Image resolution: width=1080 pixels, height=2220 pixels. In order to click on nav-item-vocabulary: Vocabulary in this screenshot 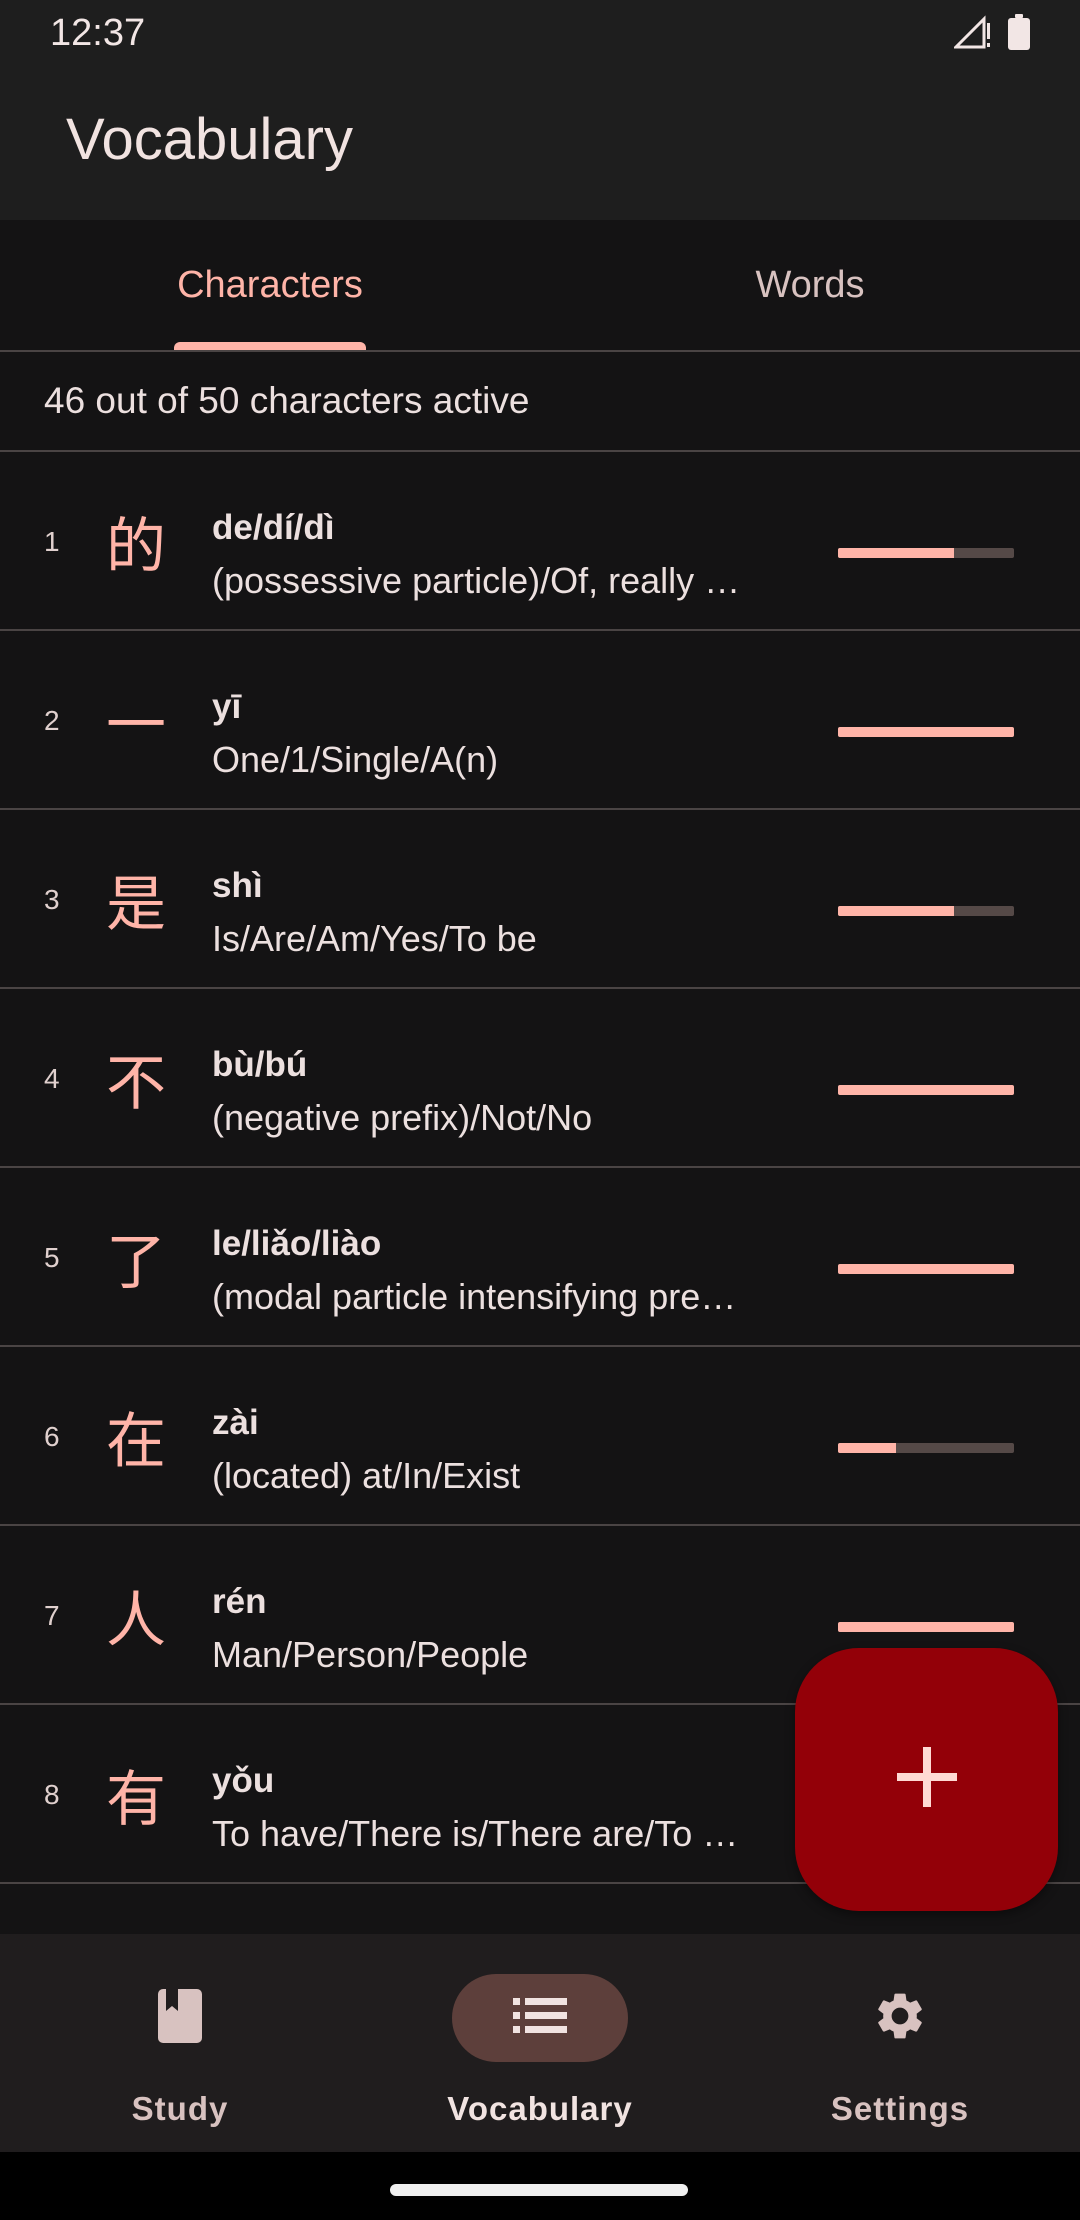, I will do `click(540, 2043)`.